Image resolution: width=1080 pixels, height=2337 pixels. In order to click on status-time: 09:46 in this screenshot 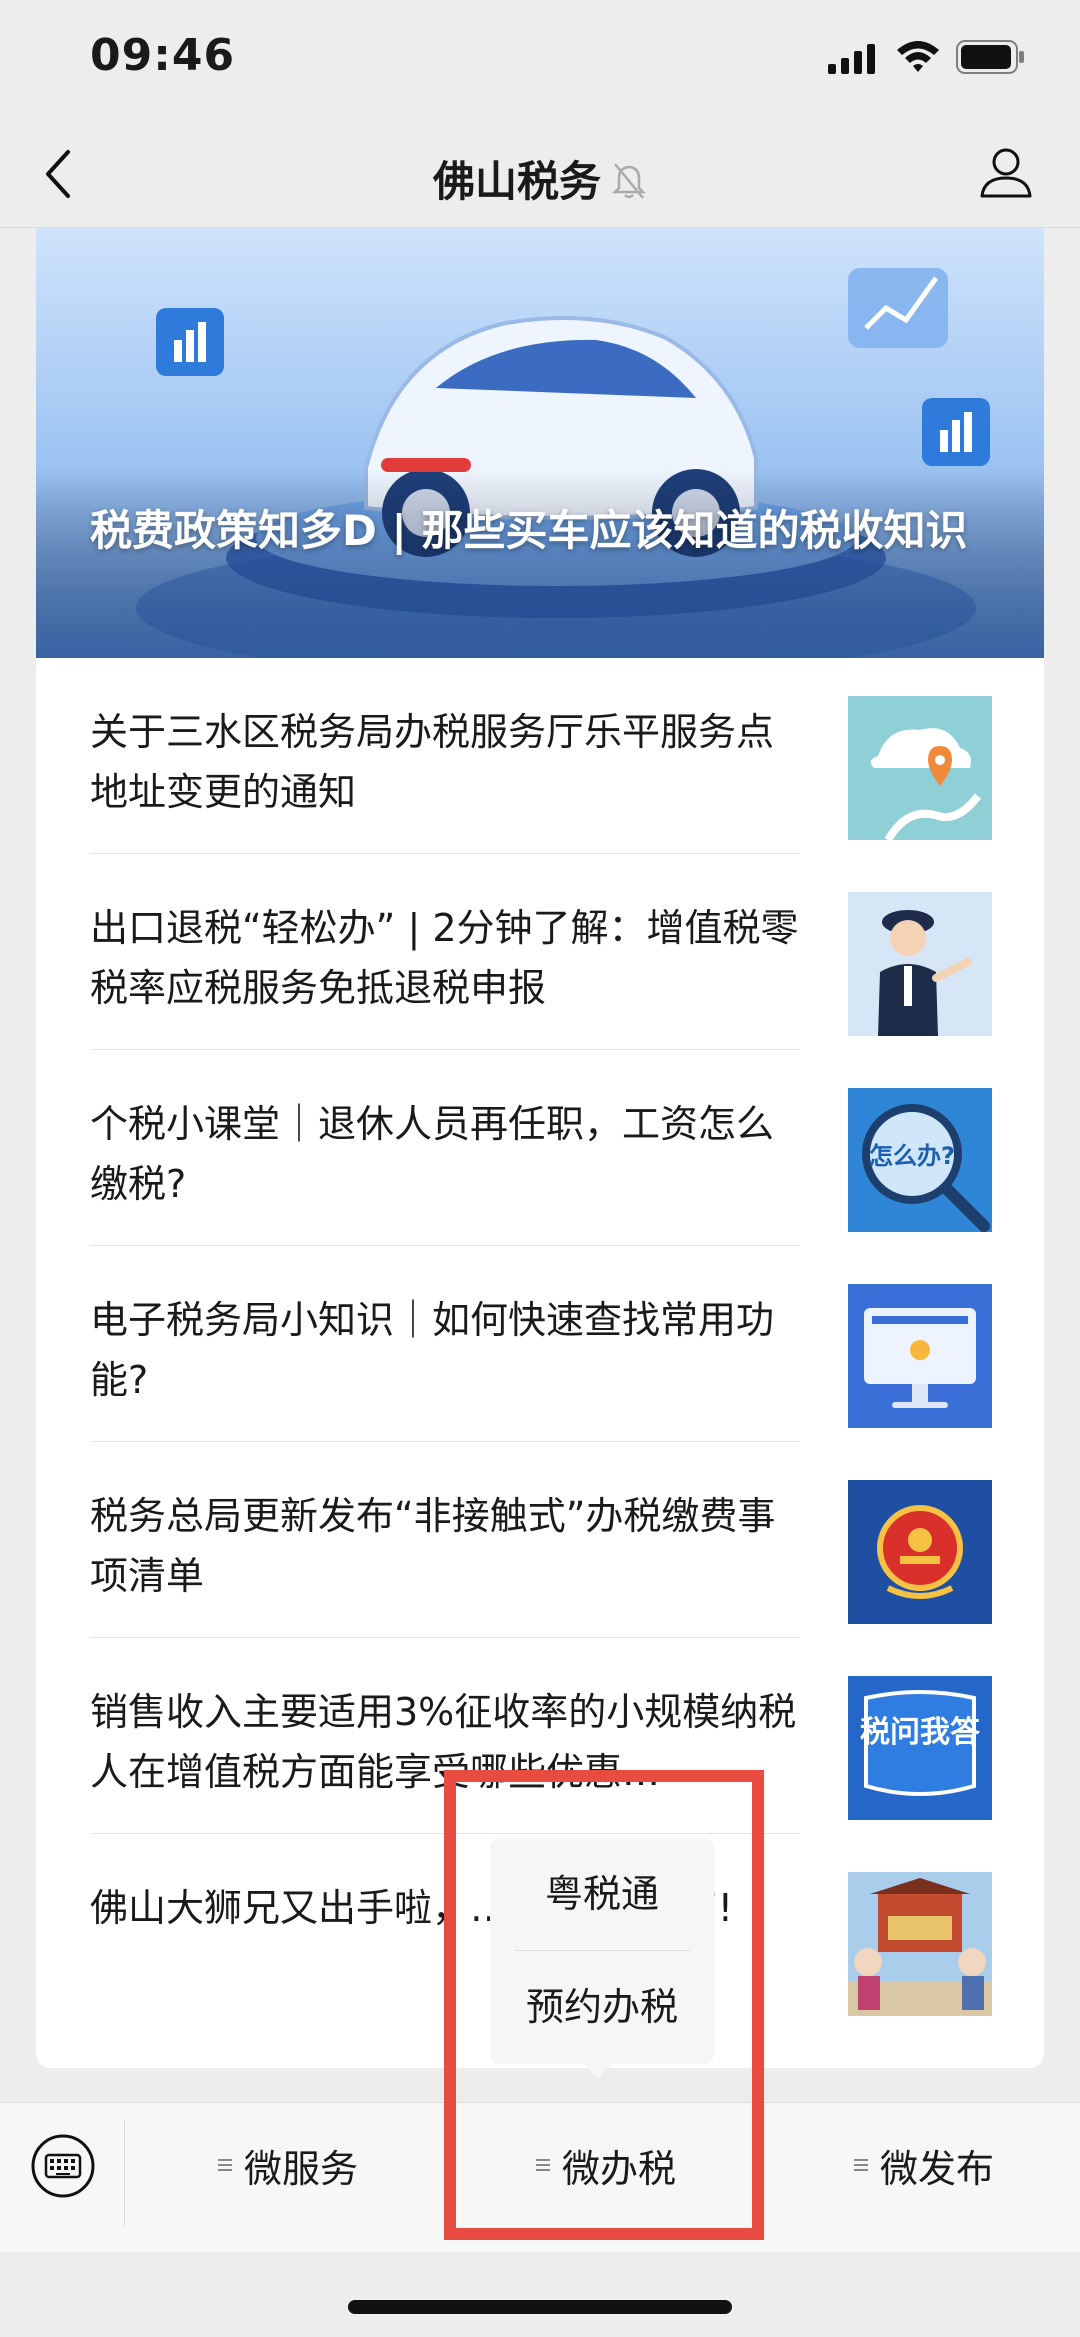, I will do `click(163, 55)`.